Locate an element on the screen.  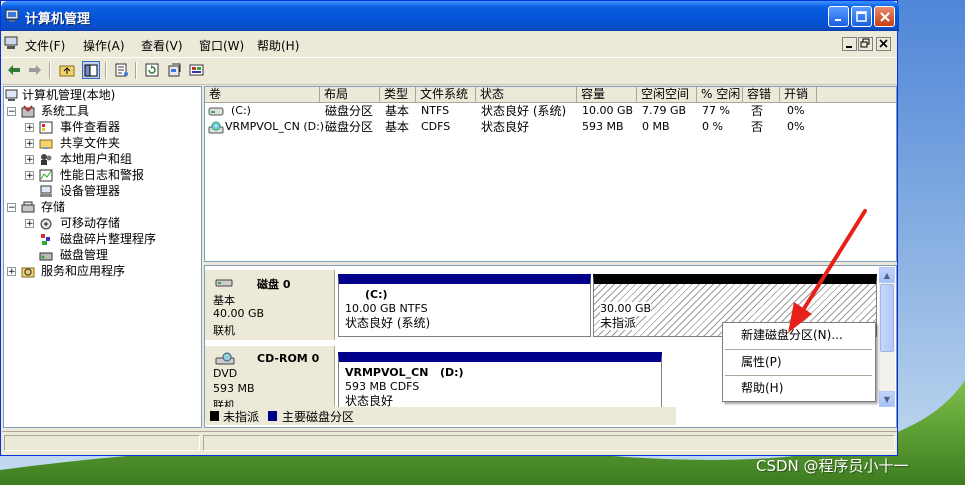
properties-button is located at coordinates (121, 70).